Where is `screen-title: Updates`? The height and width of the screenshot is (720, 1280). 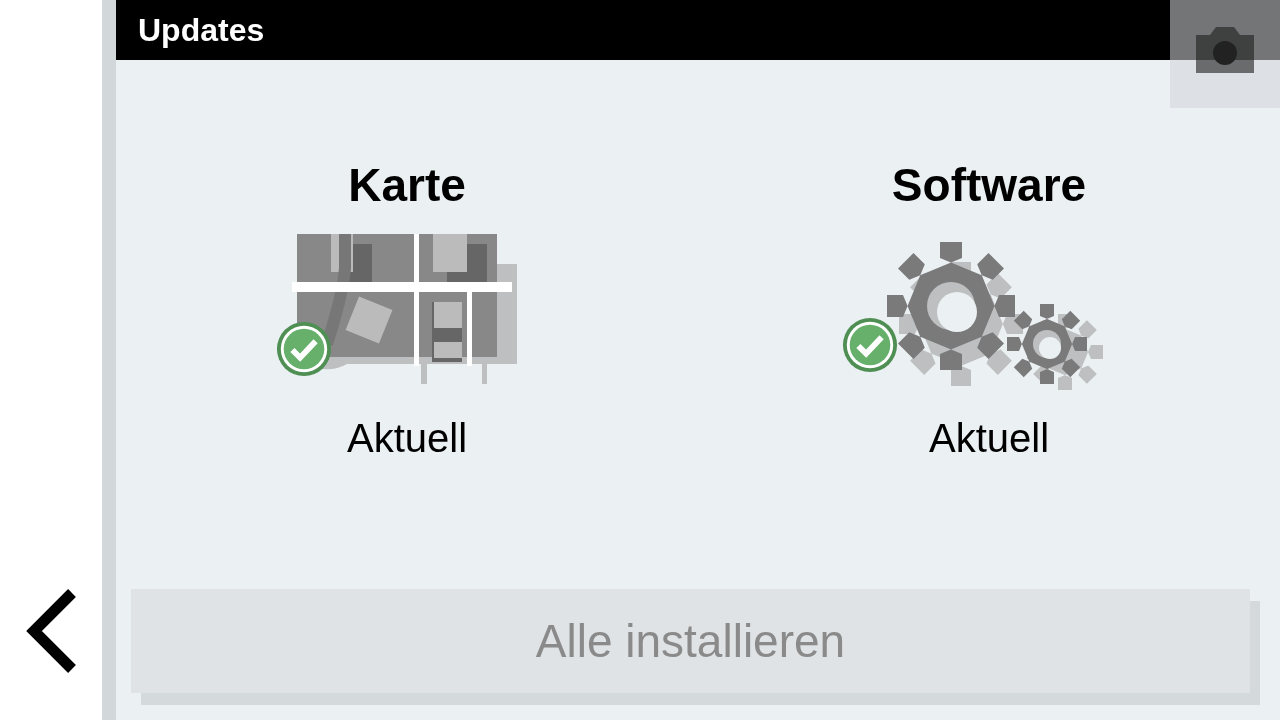
screen-title: Updates is located at coordinates (201, 30).